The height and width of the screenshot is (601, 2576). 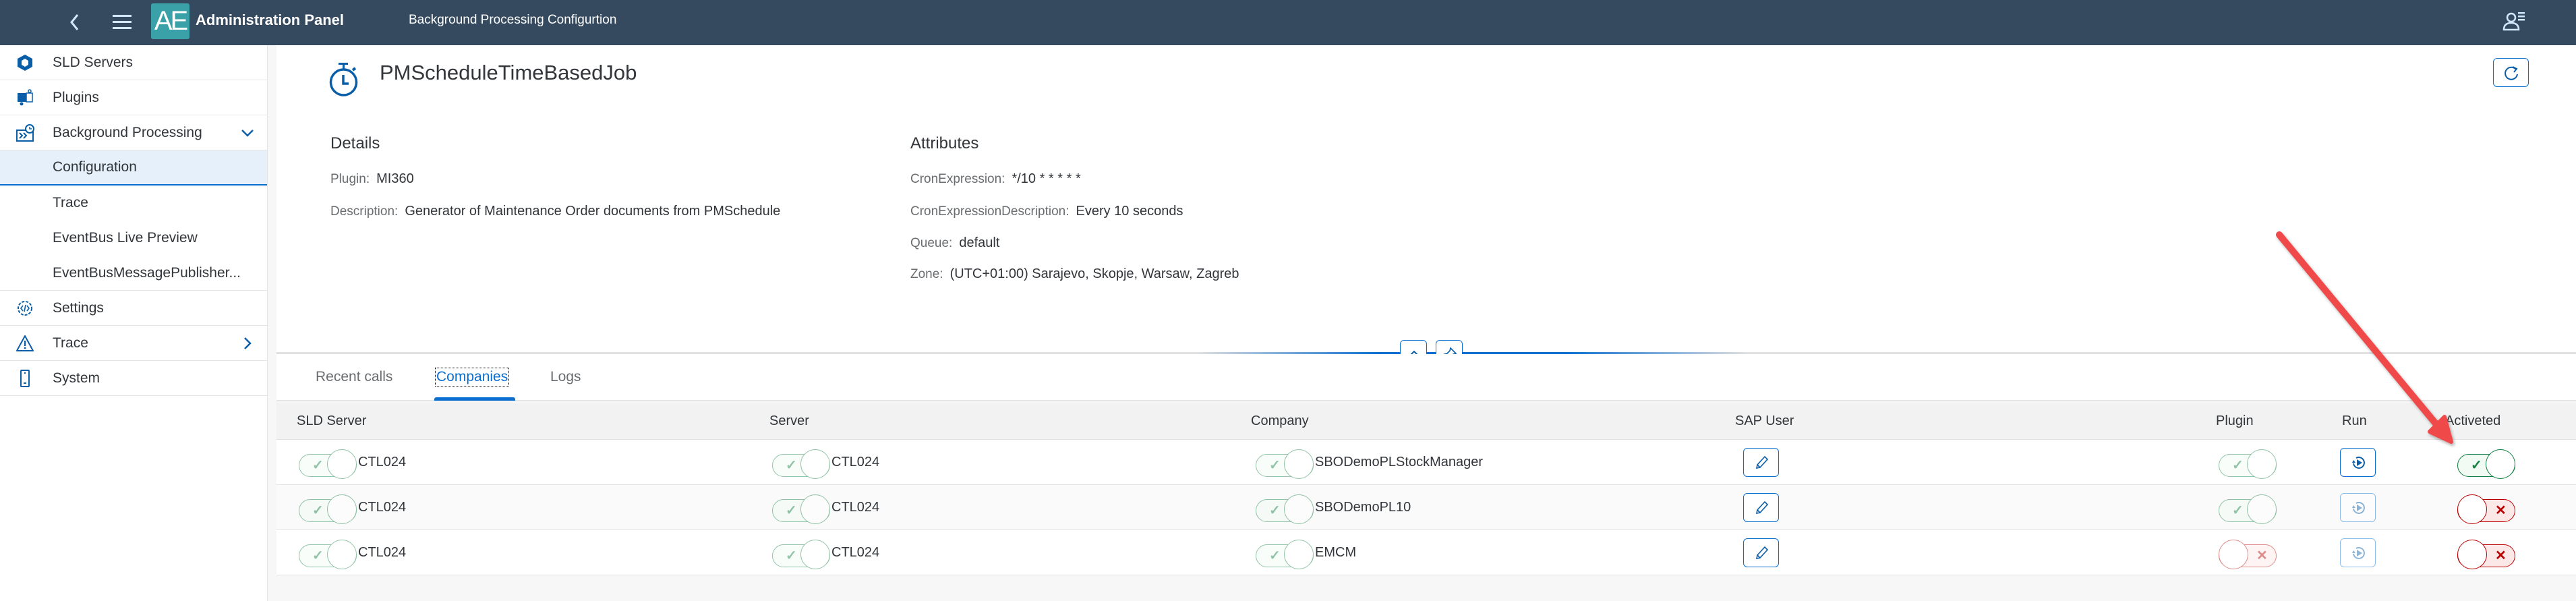 I want to click on company-name: EMCM, so click(x=1336, y=553).